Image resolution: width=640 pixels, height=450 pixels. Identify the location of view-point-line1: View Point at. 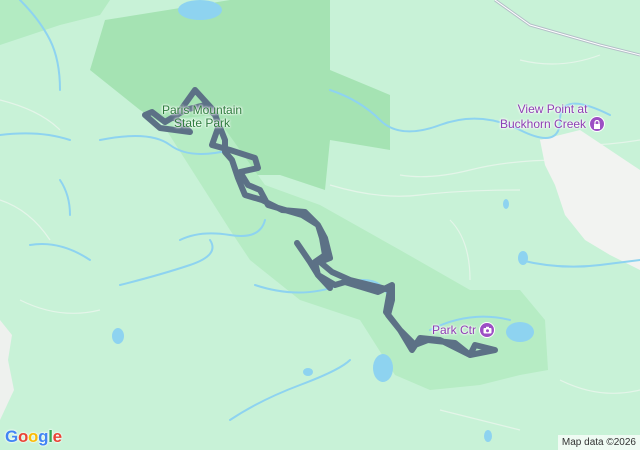
(552, 109).